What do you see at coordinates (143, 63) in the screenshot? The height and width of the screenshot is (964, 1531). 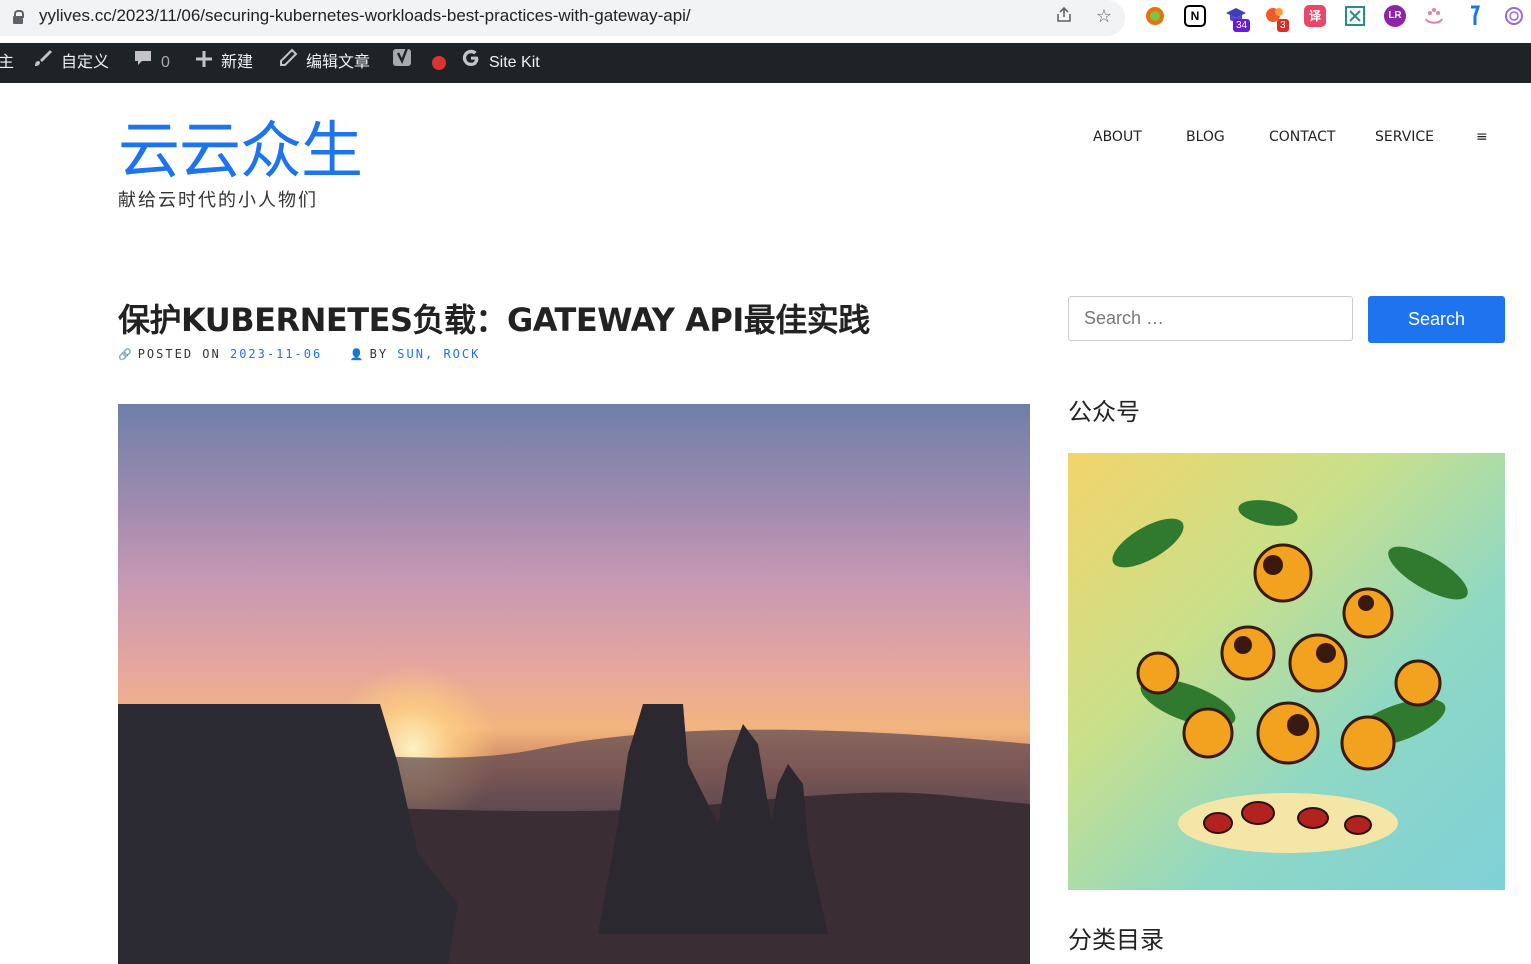 I see `comment-icon` at bounding box center [143, 63].